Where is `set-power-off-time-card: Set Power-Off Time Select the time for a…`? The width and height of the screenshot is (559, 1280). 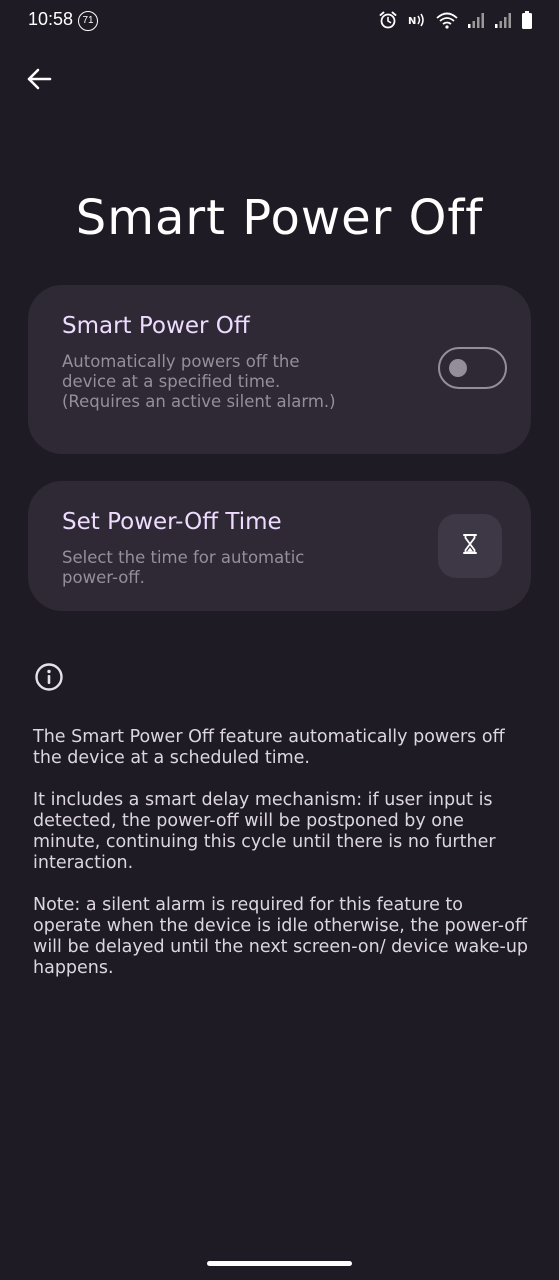
set-power-off-time-card: Set Power-Off Time Select the time for a… is located at coordinates (279, 546).